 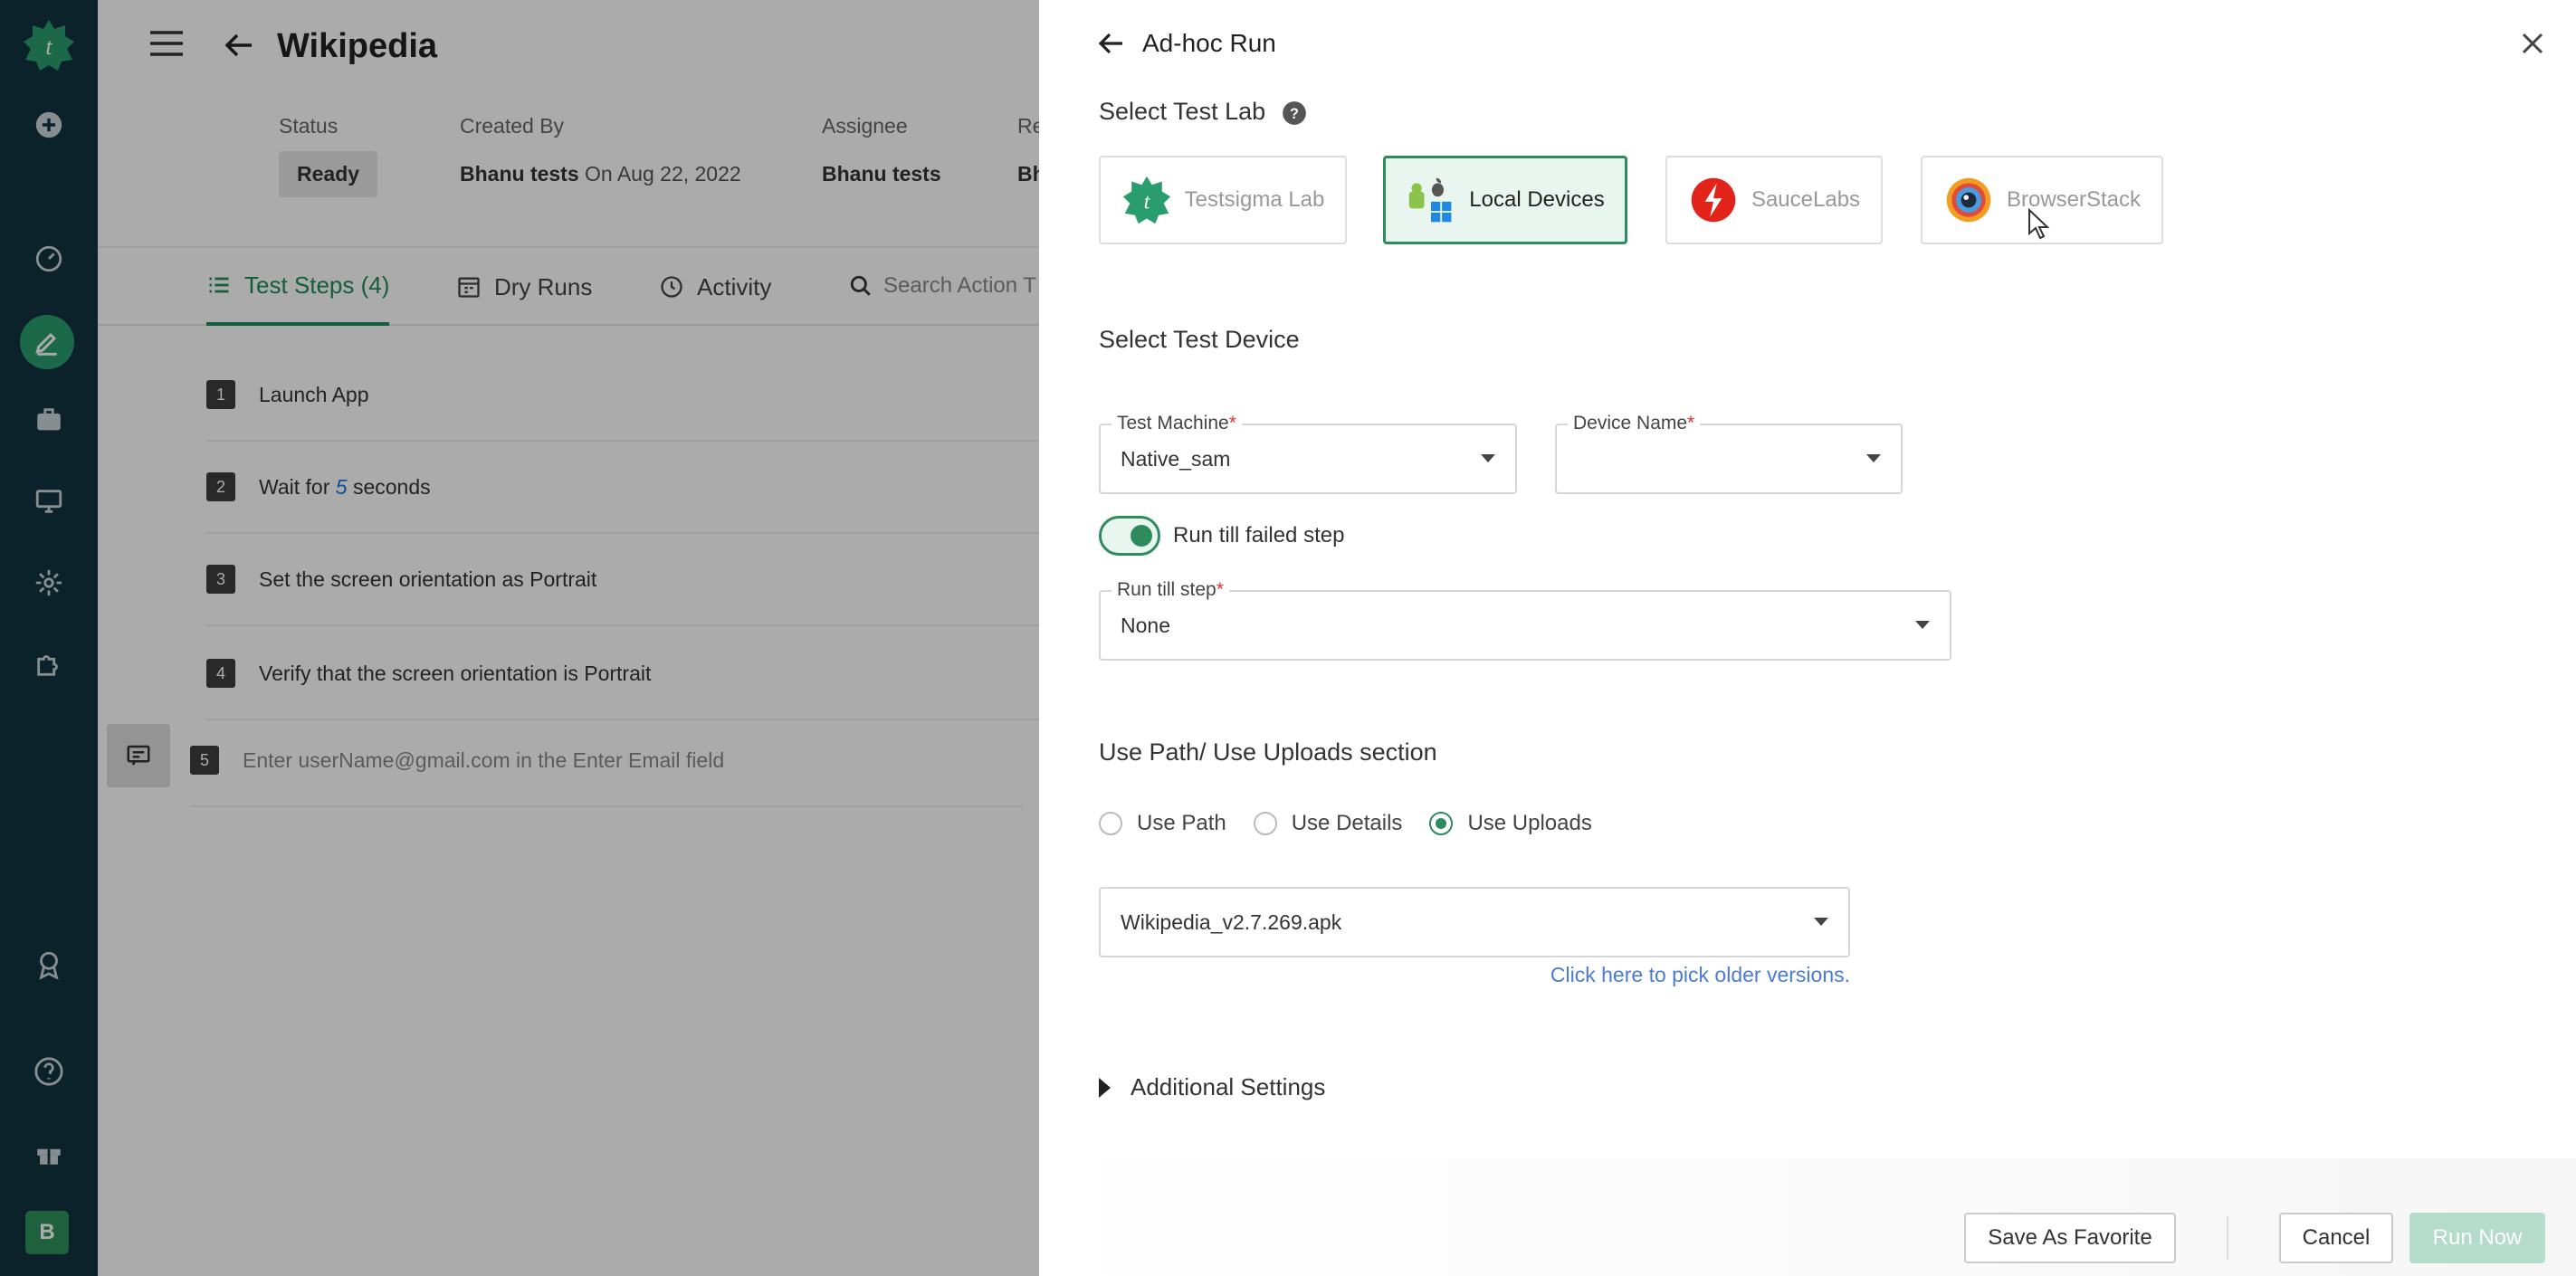 I want to click on radio-use-uploads: Use Uploads, so click(x=1510, y=823).